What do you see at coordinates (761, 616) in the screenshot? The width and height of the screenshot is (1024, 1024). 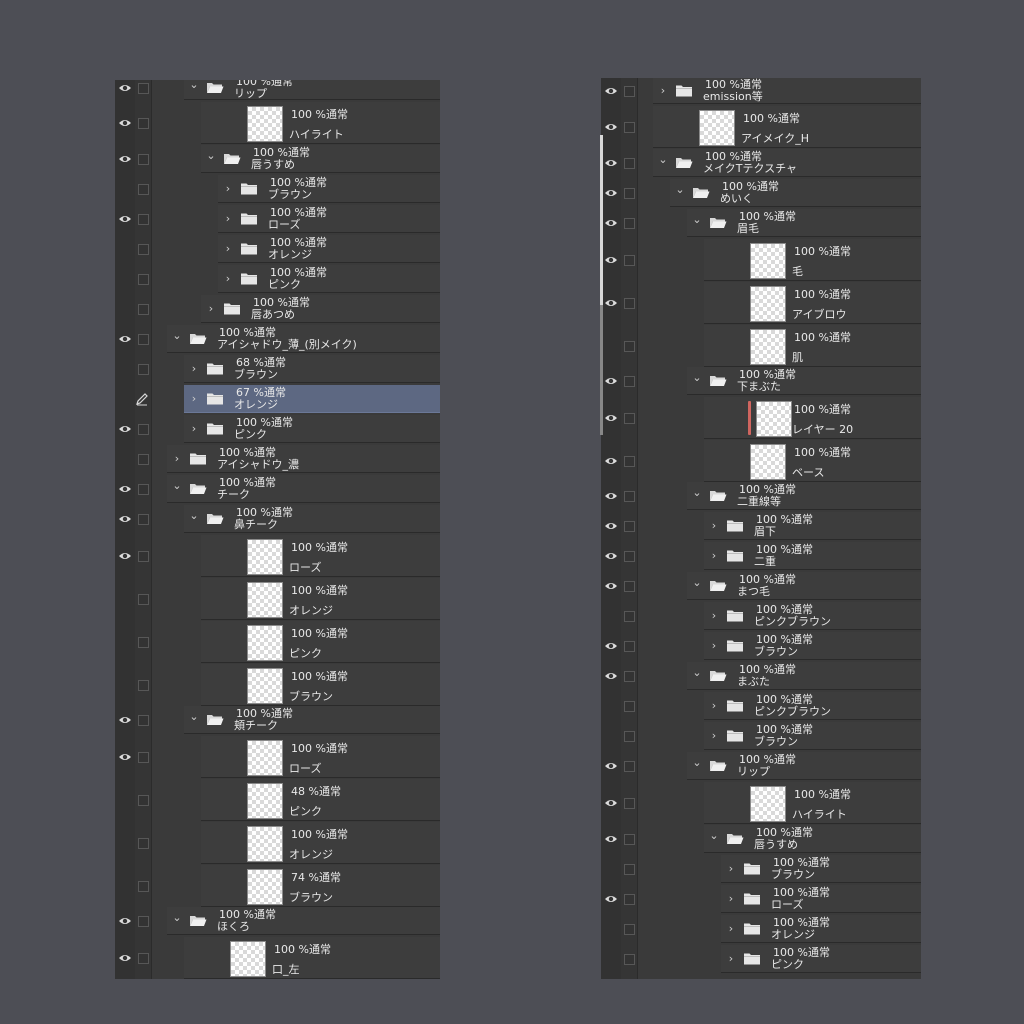 I see `layer-folder-row: › 100 %通常 ピンクブラウン` at bounding box center [761, 616].